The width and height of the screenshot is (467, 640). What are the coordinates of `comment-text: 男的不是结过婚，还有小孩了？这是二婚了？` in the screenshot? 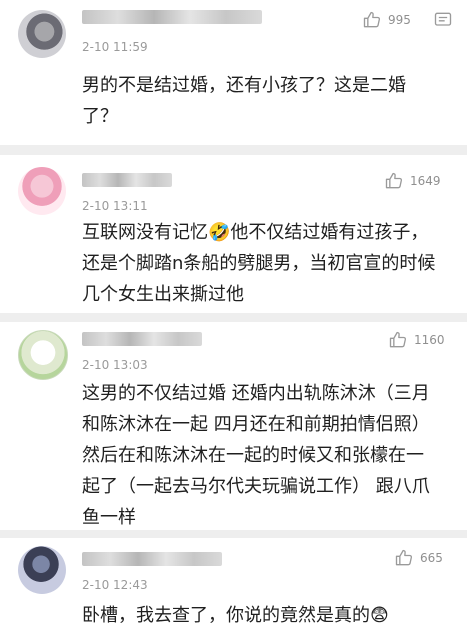 It's located at (244, 101).